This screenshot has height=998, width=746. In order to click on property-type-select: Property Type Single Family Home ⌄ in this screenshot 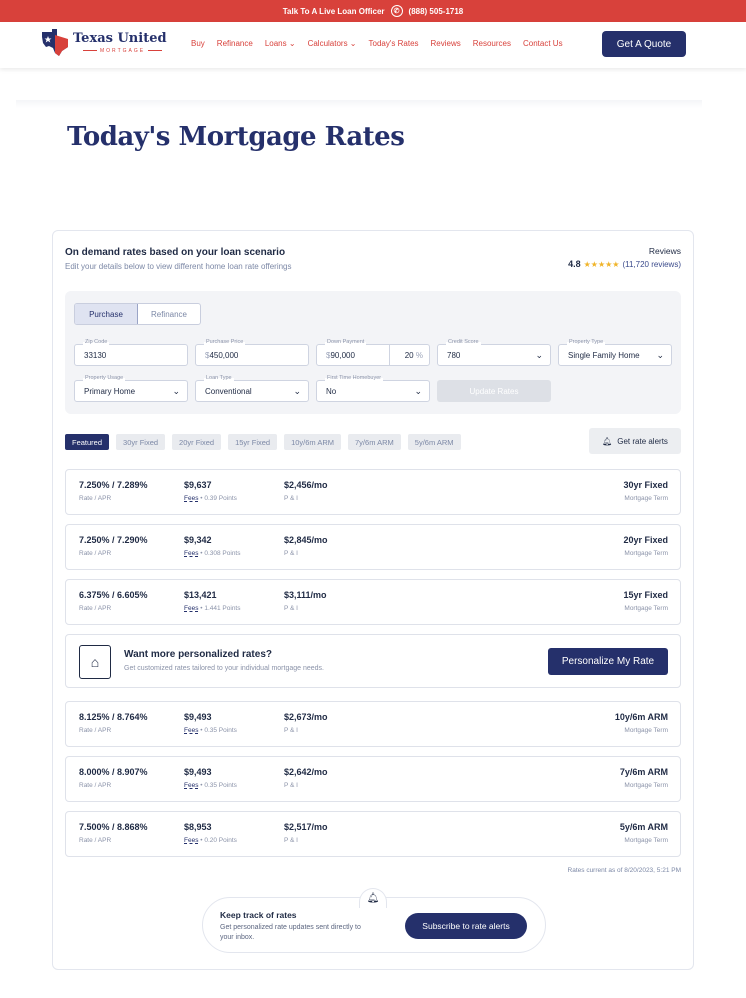, I will do `click(615, 352)`.